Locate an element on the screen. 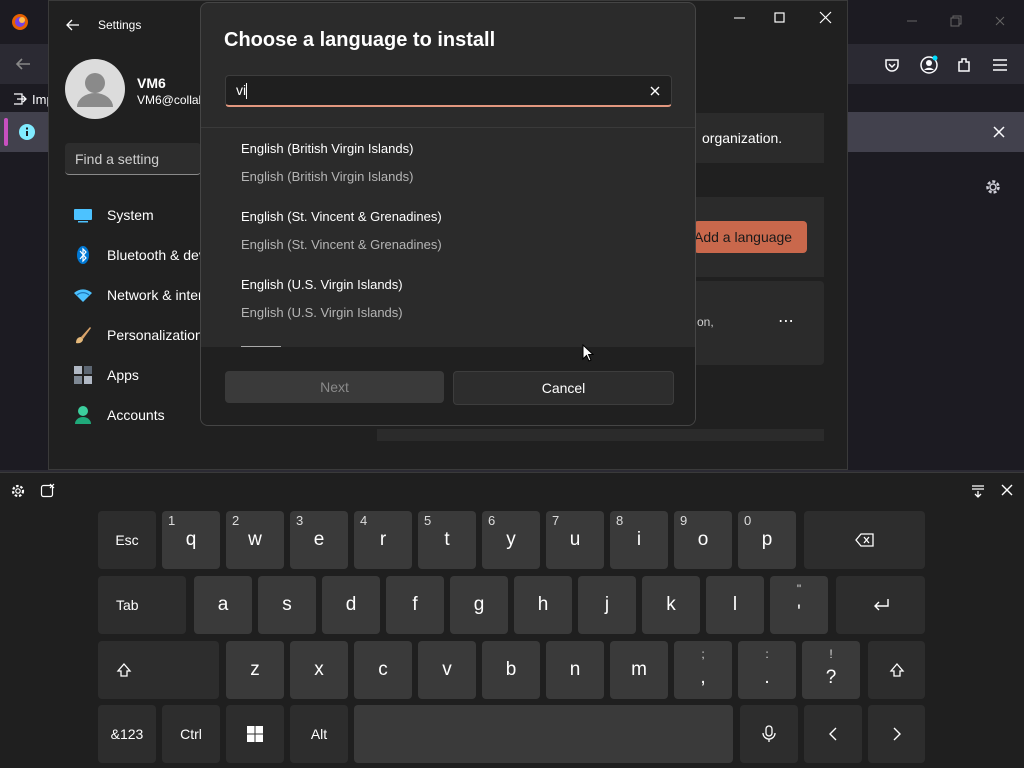 Image resolution: width=1024 pixels, height=768 pixels. dialog-footer: Next Cancel is located at coordinates (448, 386).